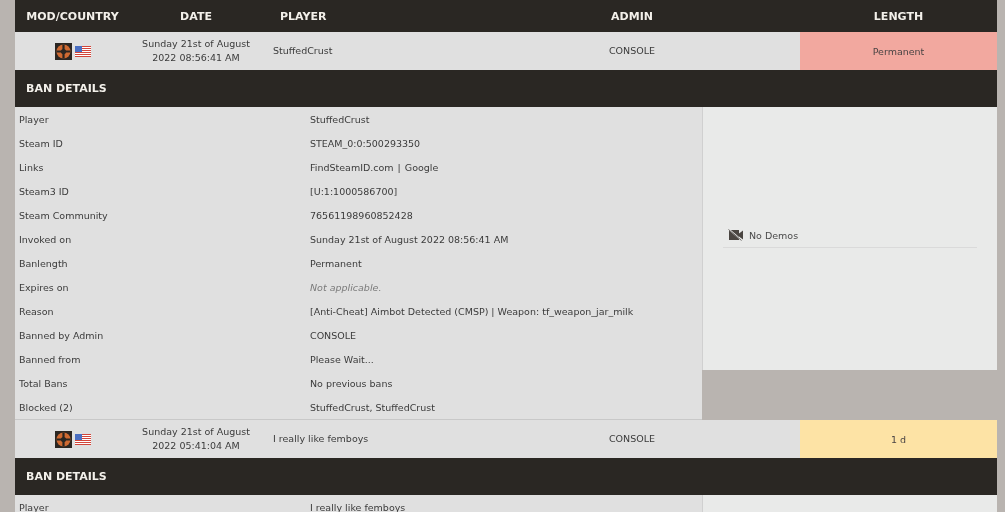 The image size is (1005, 512). I want to click on ban-date: Sunday 21st of August 2022 05:41:04 AM, so click(196, 439).